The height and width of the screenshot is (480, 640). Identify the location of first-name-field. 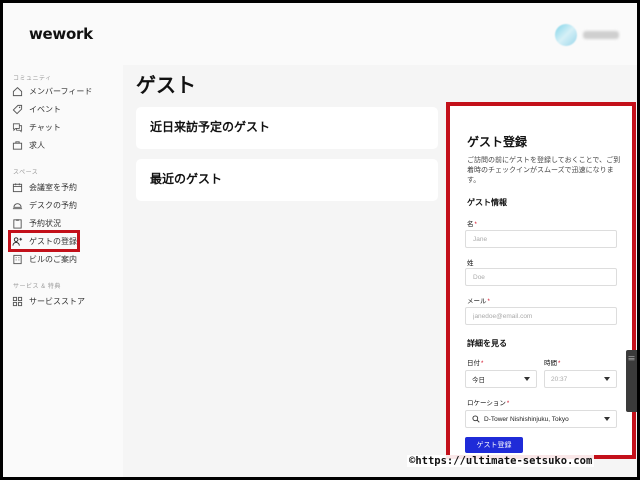
(541, 239).